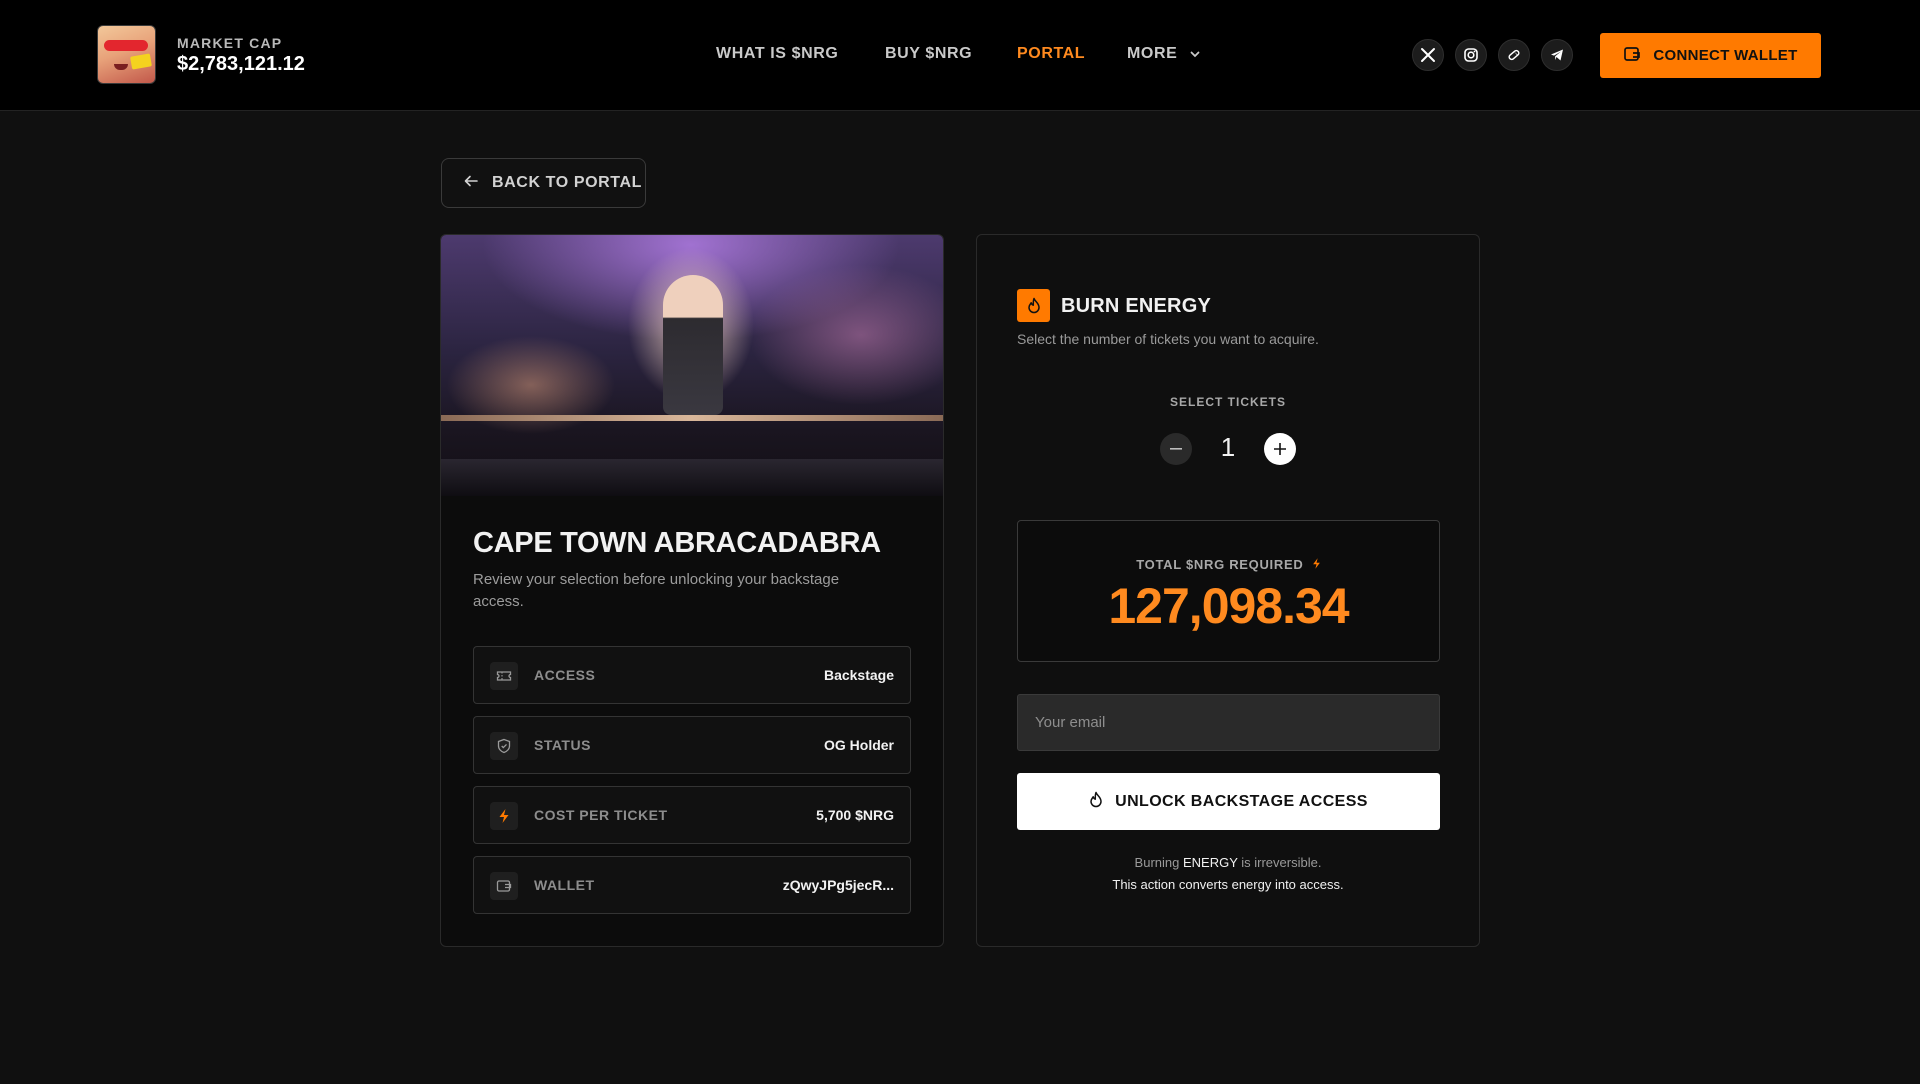  I want to click on event-image-deck, so click(692, 477).